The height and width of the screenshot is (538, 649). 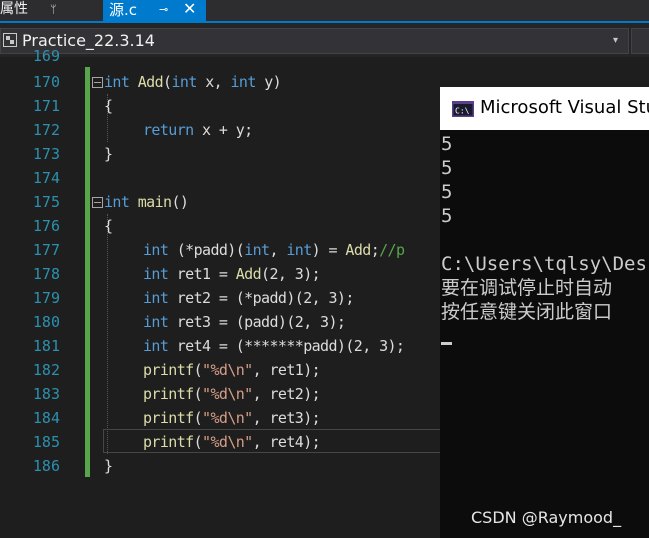 I want to click on line-number: 176, so click(x=46, y=226).